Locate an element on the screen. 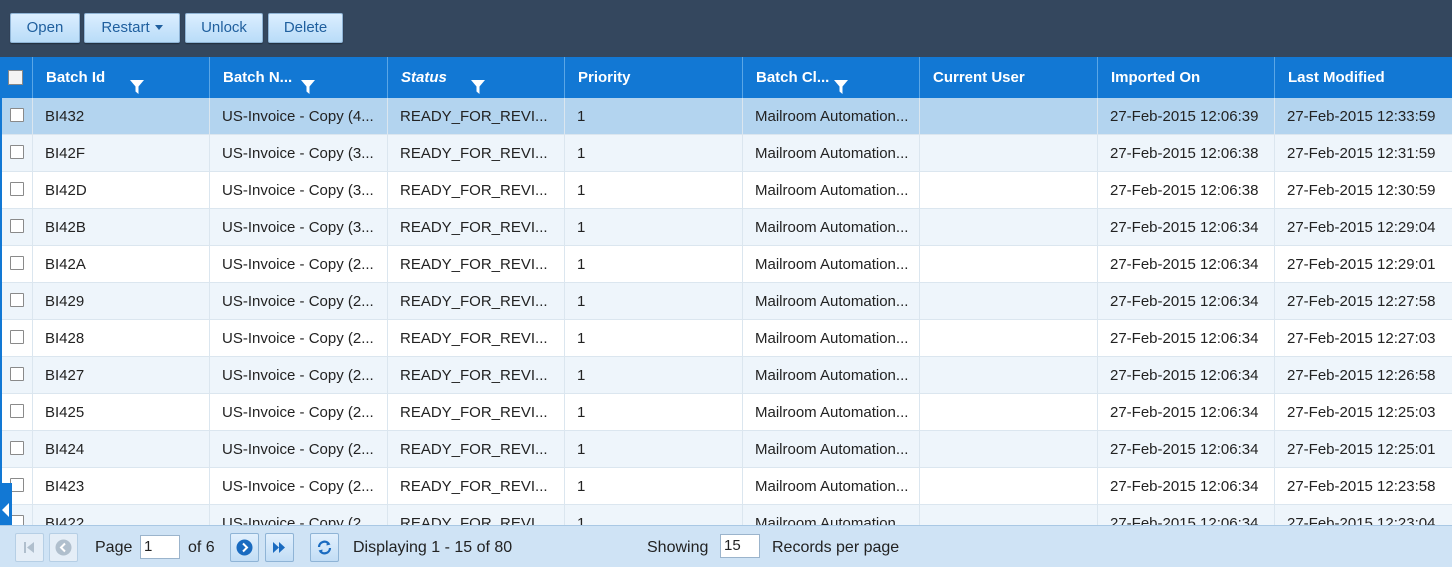  cell-last-modified: 27-Feb-2015 12:27:03 is located at coordinates (1363, 338).